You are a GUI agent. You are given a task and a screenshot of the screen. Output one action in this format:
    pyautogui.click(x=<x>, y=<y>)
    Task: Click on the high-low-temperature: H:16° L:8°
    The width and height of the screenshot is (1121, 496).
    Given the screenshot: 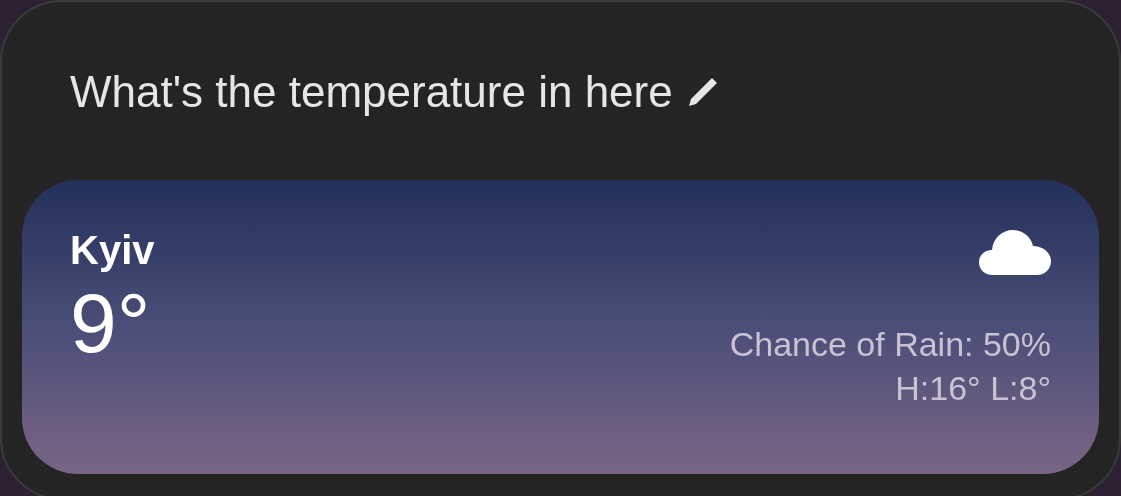 What is the action you would take?
    pyautogui.click(x=973, y=388)
    